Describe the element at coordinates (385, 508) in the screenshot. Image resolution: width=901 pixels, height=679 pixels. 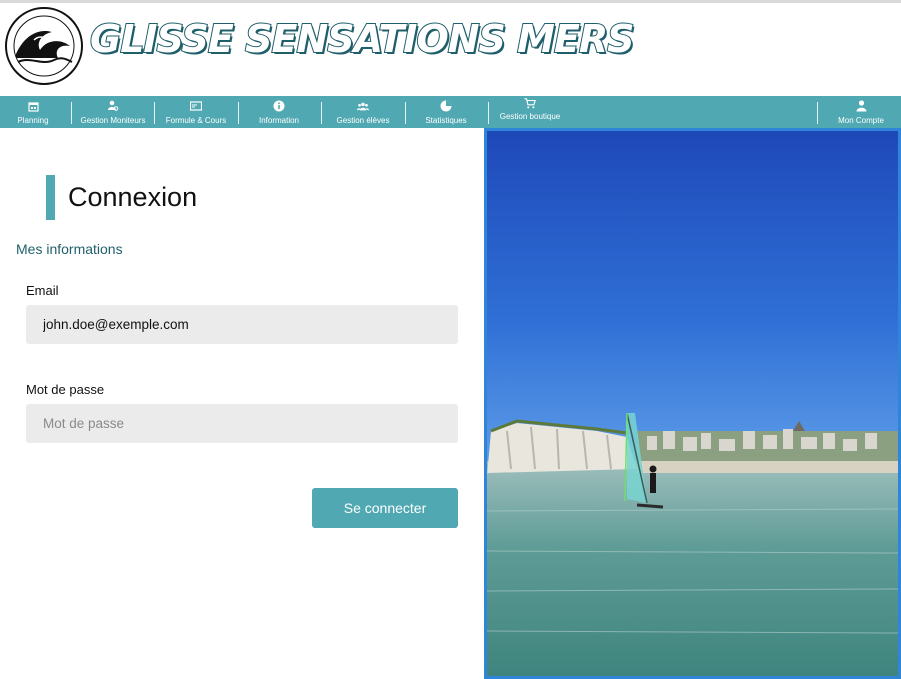
I see `login-button: Se connecter` at that location.